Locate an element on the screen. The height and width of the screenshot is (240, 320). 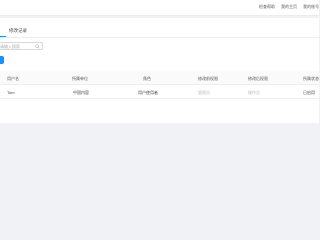
top-link-account: 我的账号 is located at coordinates (311, 7).